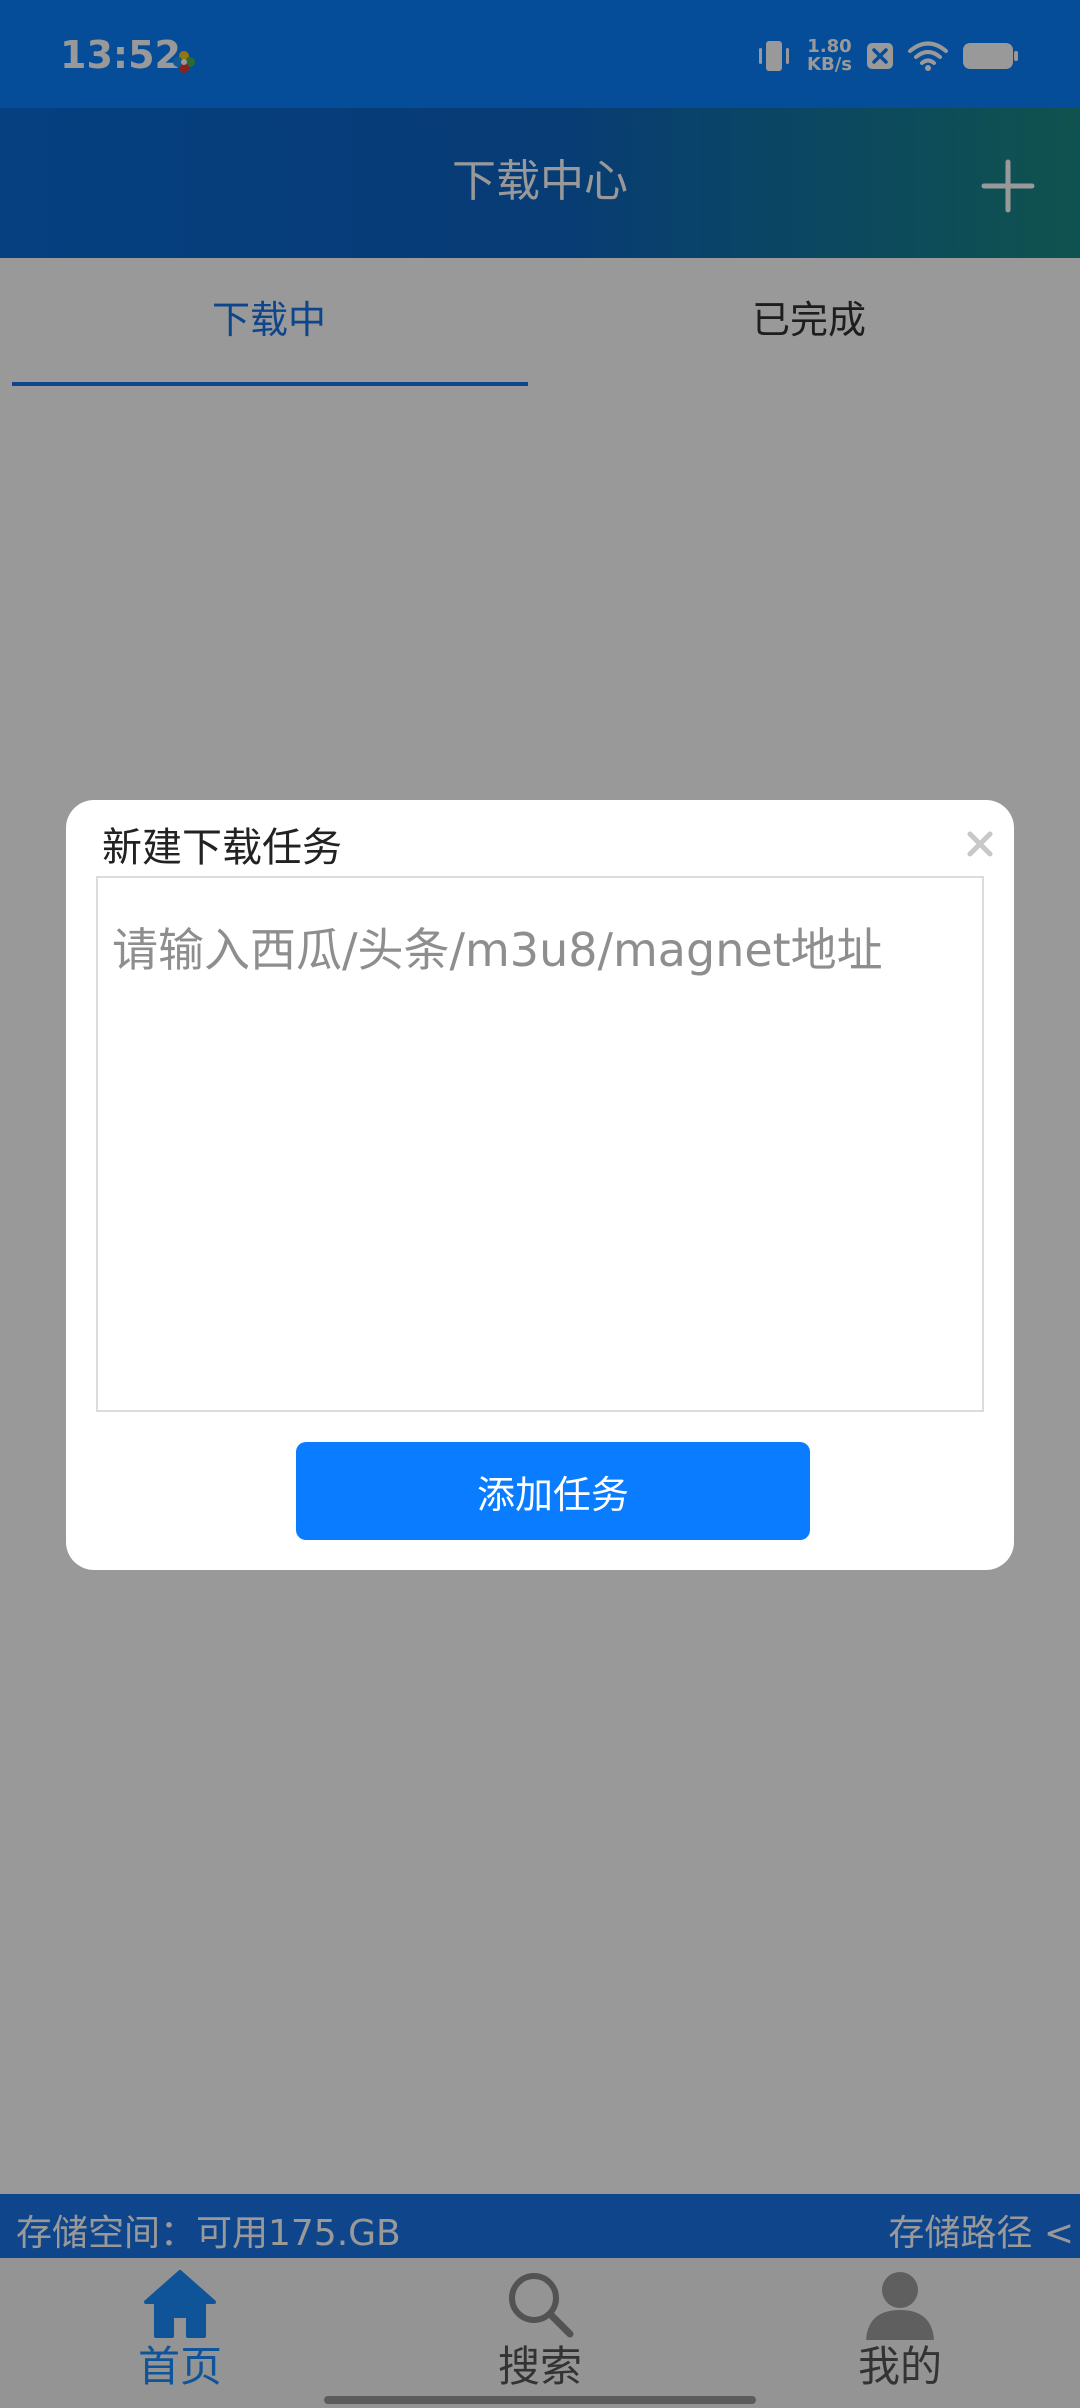 The image size is (1080, 2408). Describe the element at coordinates (980, 844) in the screenshot. I see `close-icon` at that location.